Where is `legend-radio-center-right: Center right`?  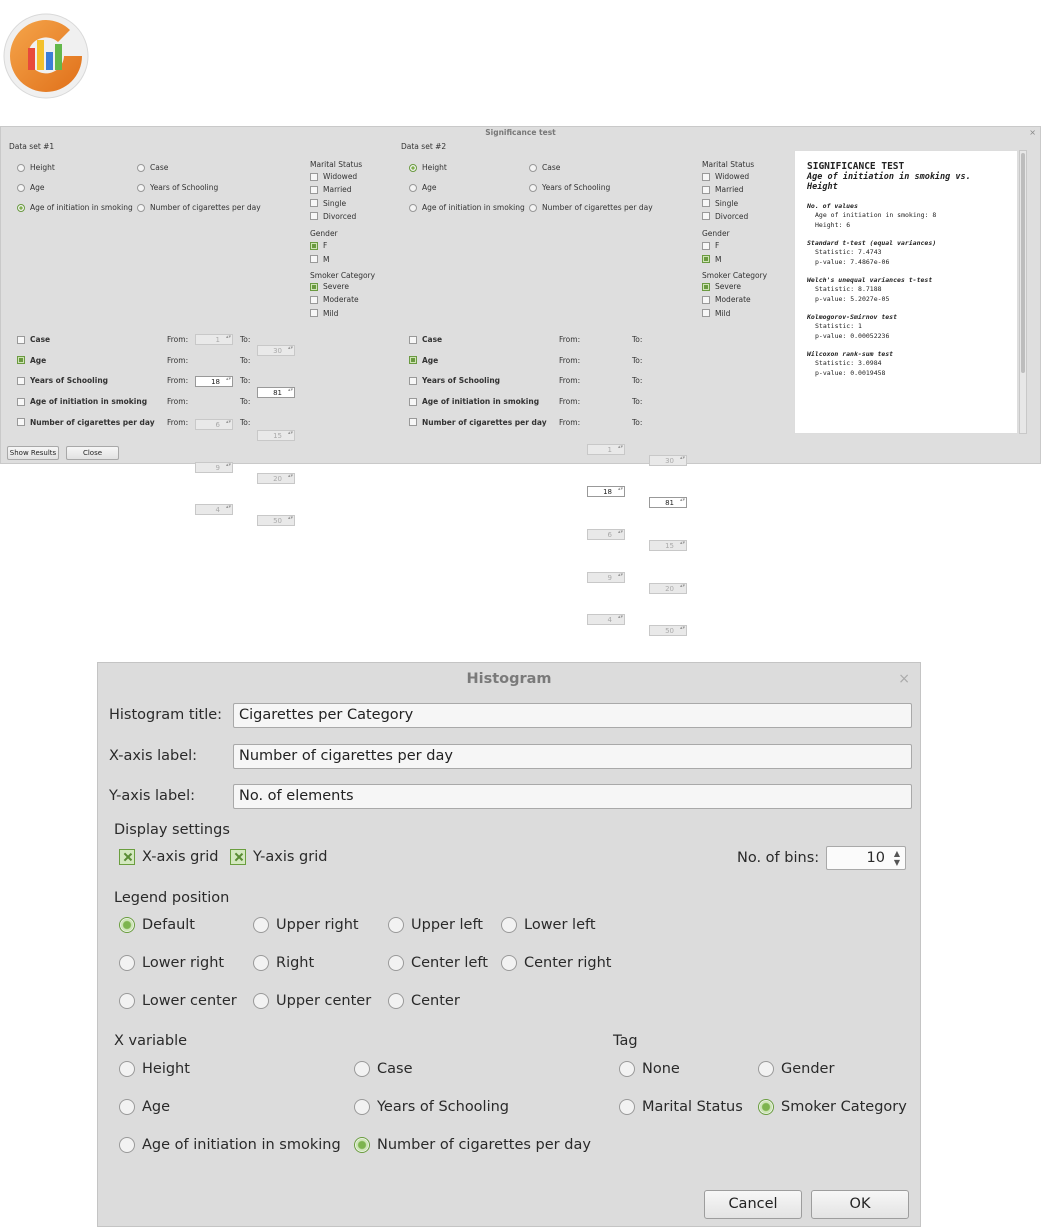 legend-radio-center-right: Center right is located at coordinates (556, 963).